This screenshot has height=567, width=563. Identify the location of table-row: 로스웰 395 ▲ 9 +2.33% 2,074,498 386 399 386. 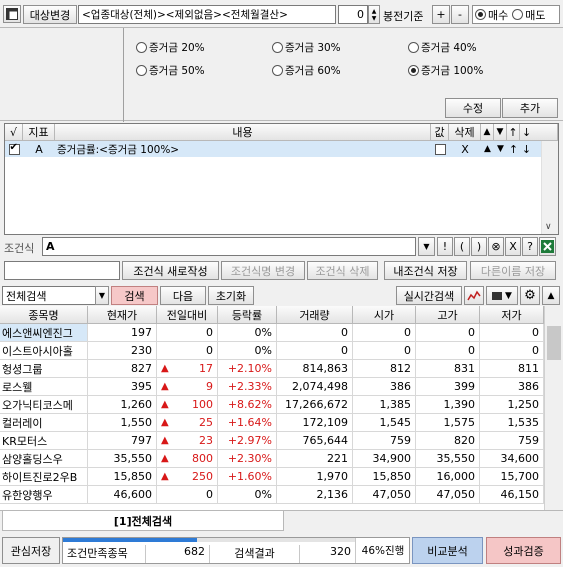
(272, 387).